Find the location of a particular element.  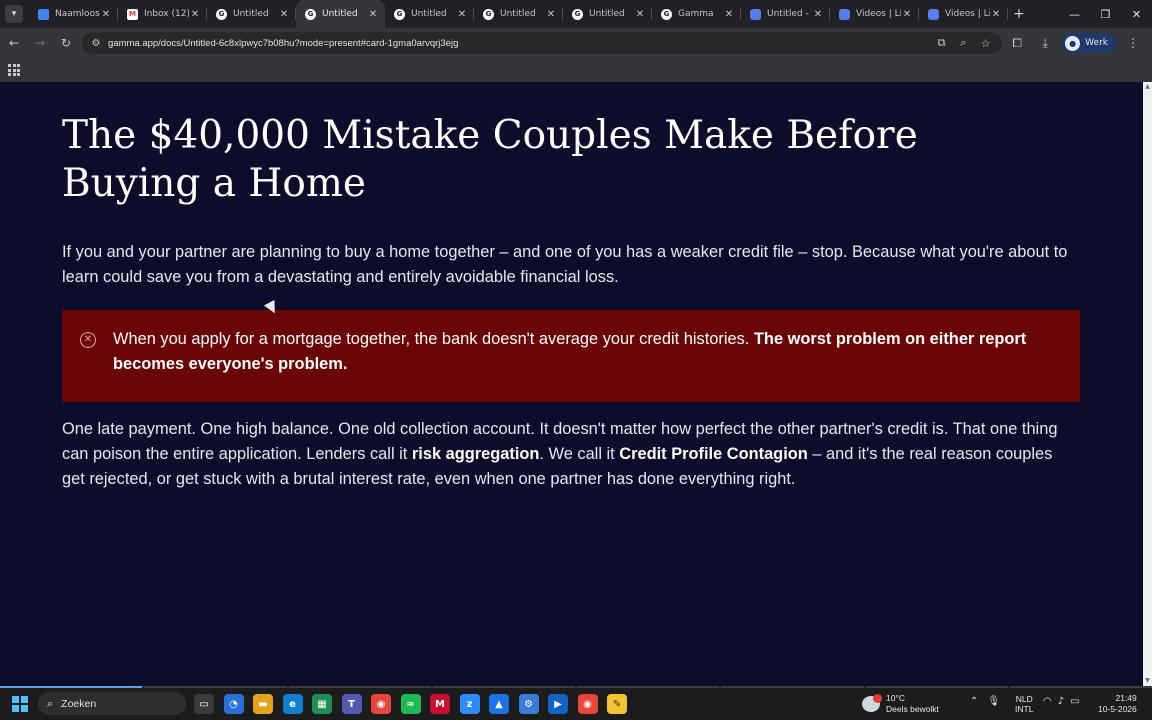

file-explorer-icon: ▬ is located at coordinates (263, 704).